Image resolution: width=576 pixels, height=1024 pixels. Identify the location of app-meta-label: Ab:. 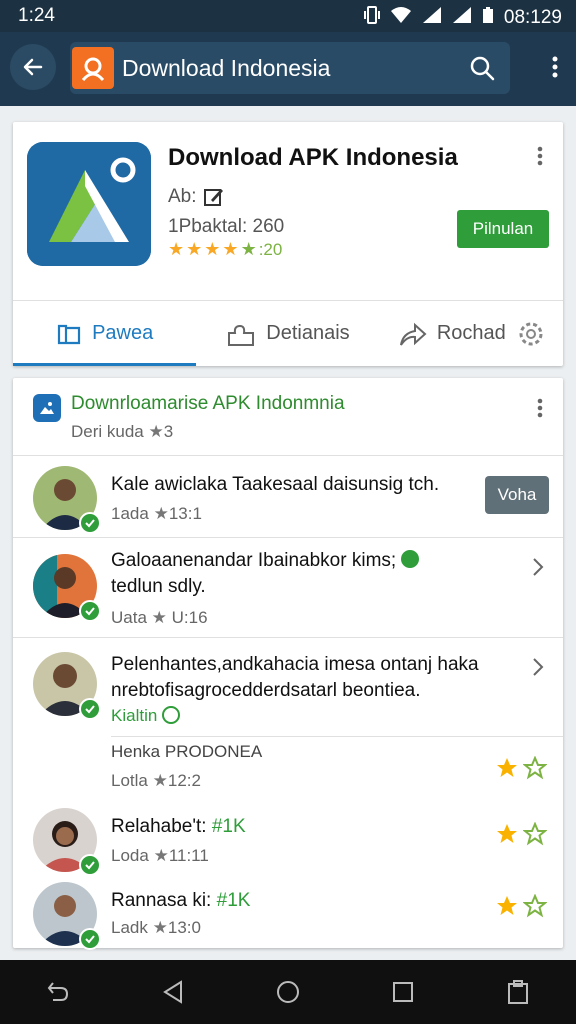
(182, 196).